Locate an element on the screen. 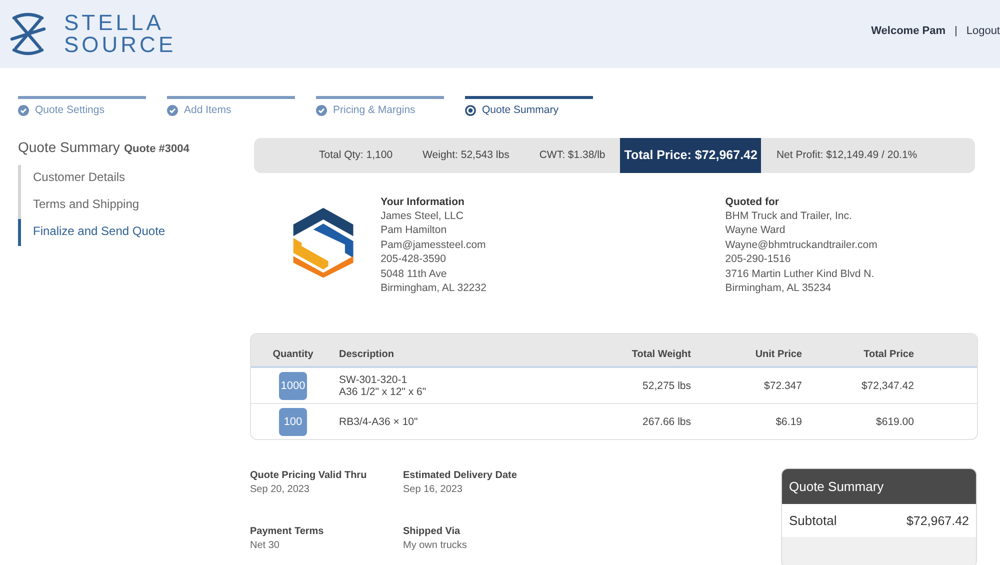 This screenshot has height=565, width=1000. contact-line: Wayne Ward is located at coordinates (755, 230).